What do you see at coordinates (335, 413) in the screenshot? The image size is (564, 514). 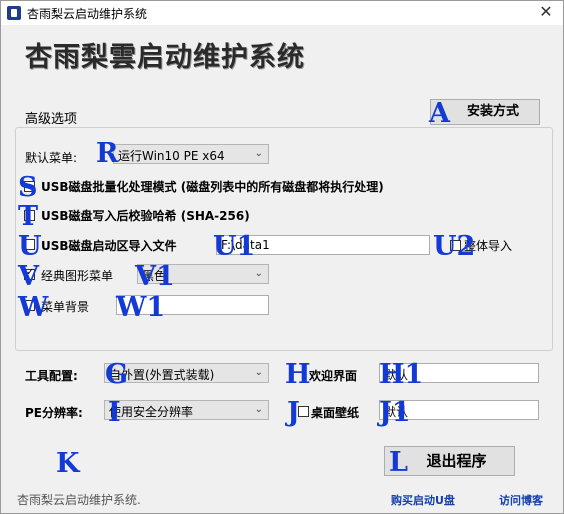 I see `wallpaper-label: 桌面壁纸` at bounding box center [335, 413].